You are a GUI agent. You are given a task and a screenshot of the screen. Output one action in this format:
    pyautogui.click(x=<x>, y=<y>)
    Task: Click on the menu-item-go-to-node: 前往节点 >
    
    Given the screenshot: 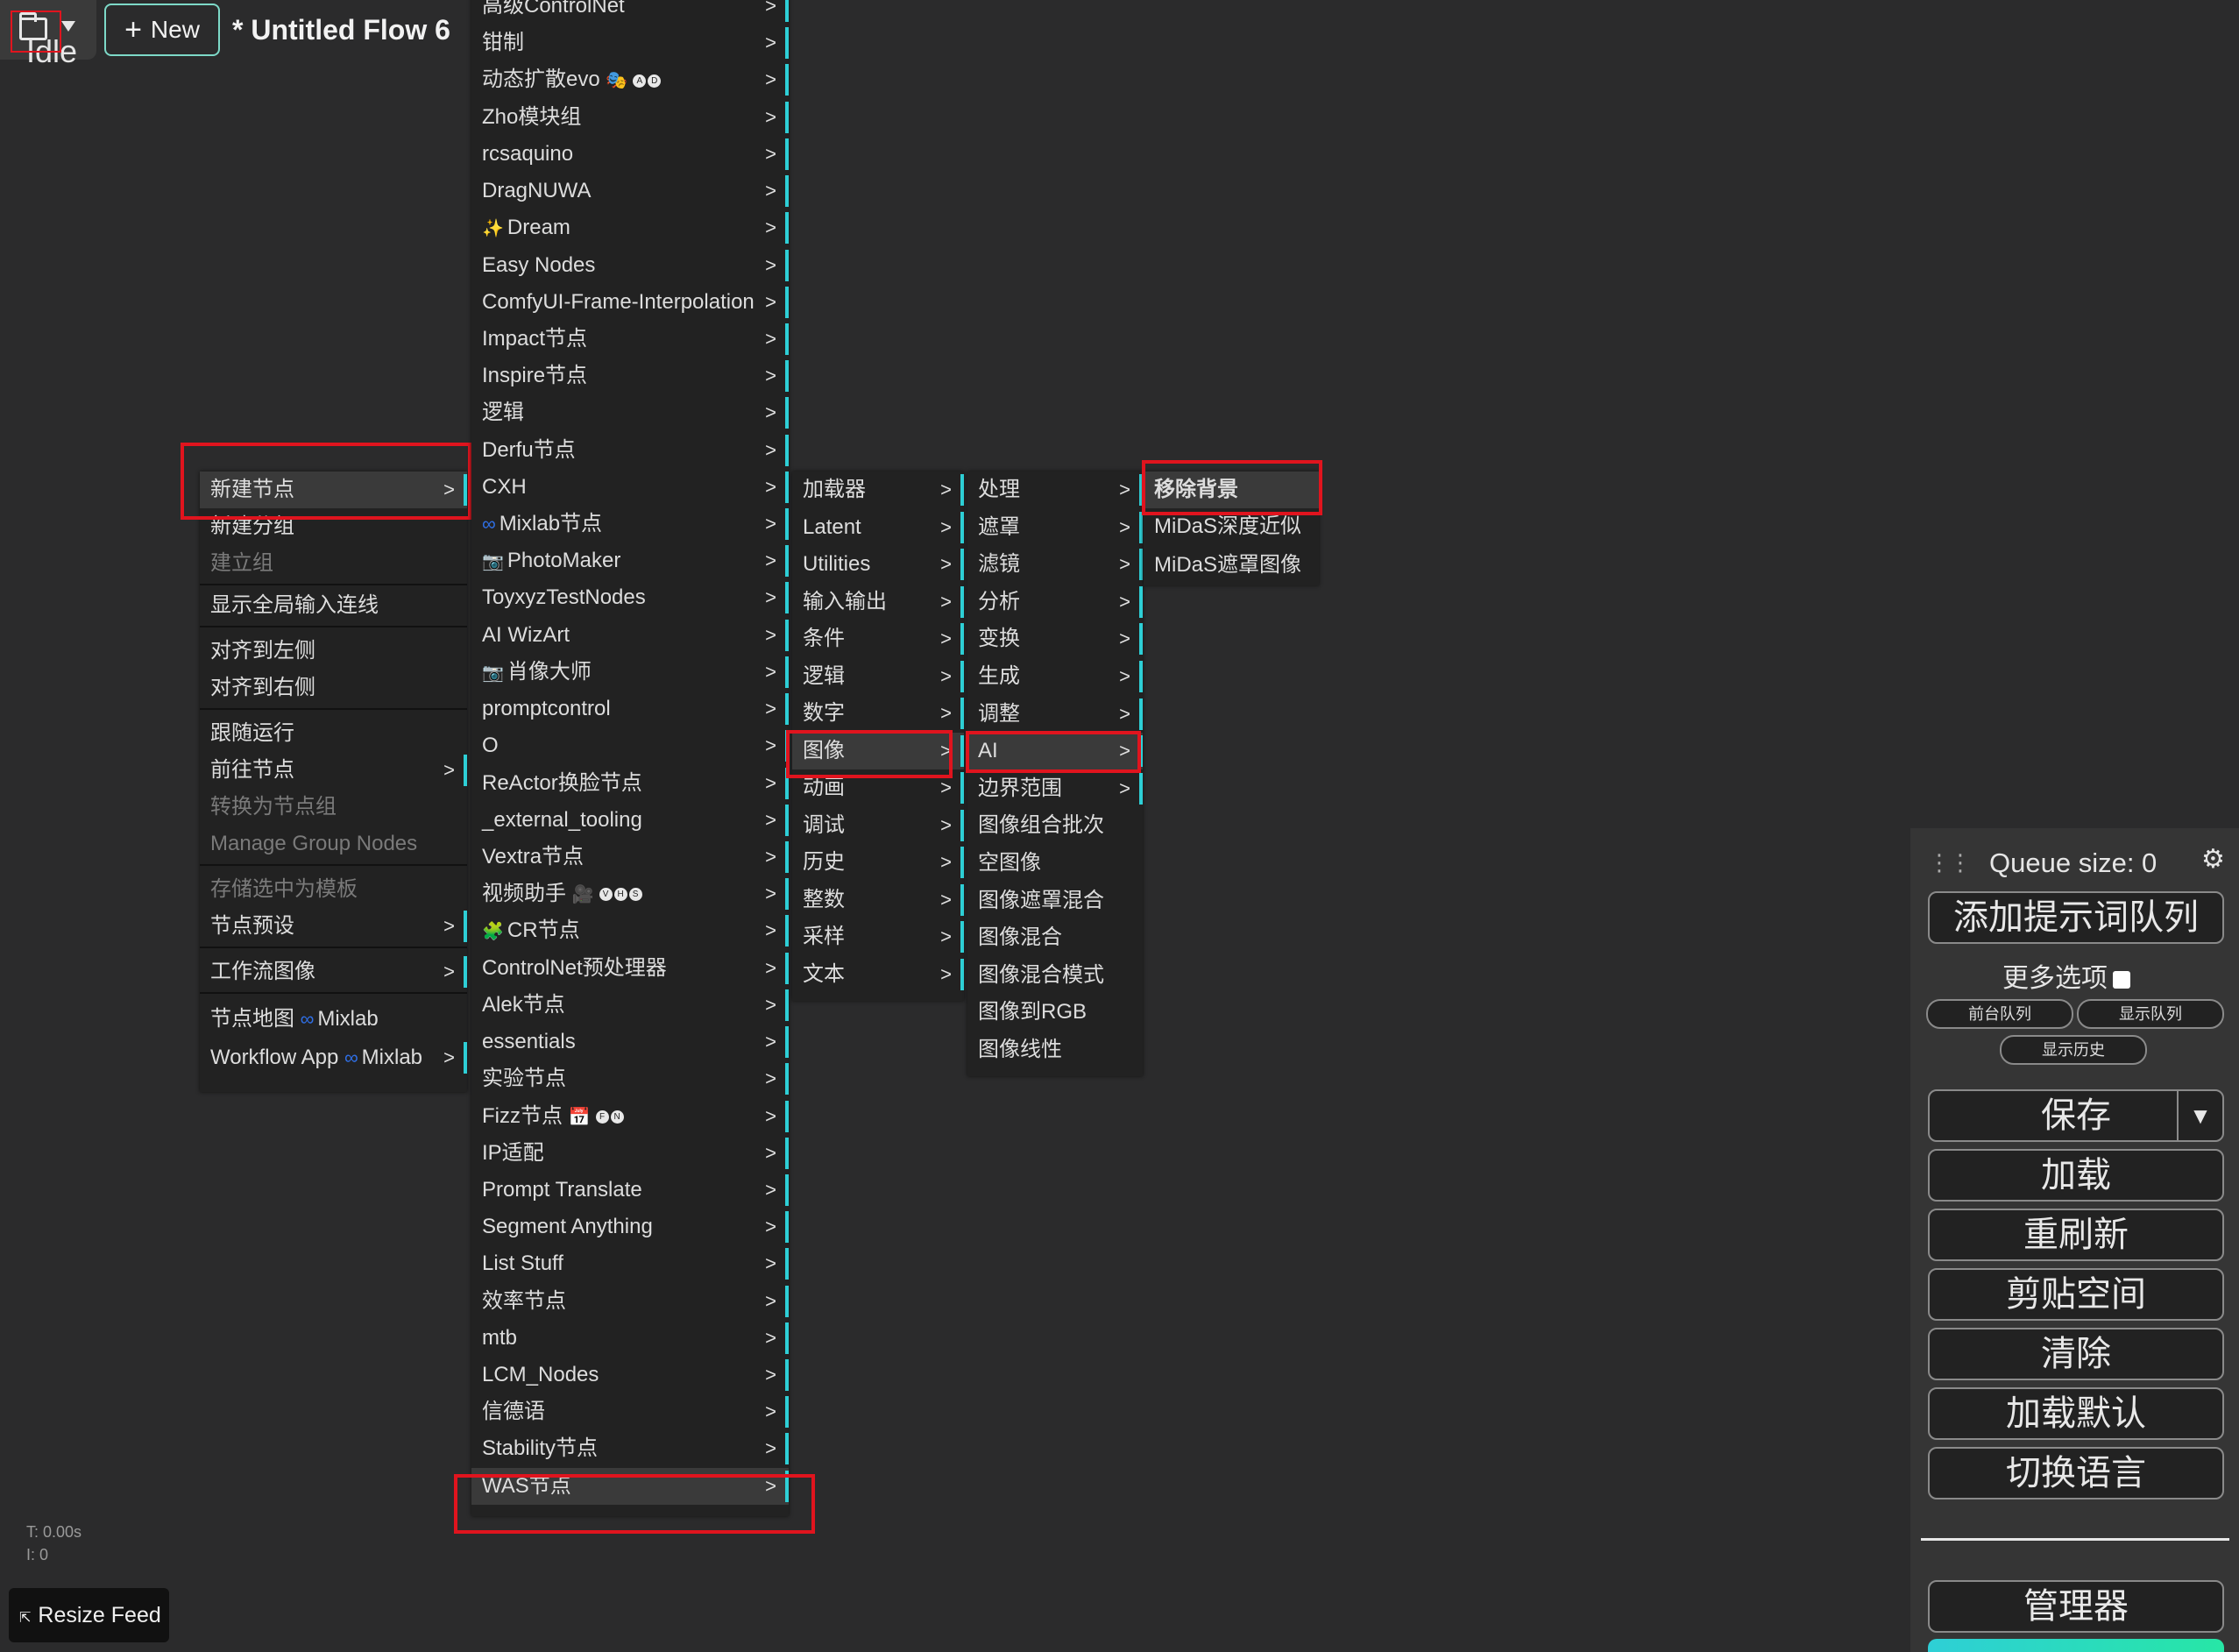 What is the action you would take?
    pyautogui.click(x=333, y=770)
    